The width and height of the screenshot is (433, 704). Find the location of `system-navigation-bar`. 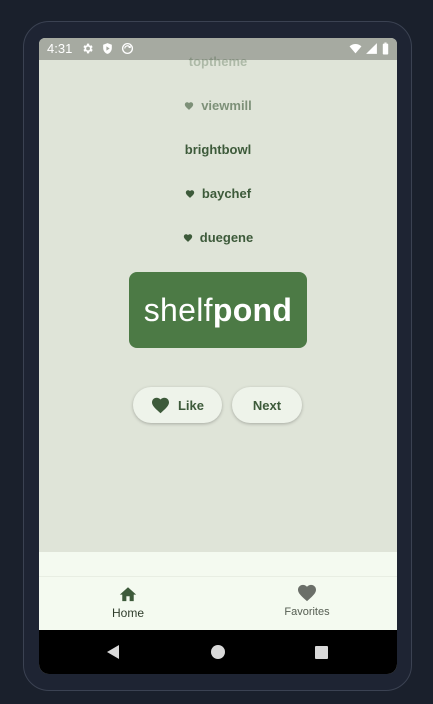

system-navigation-bar is located at coordinates (218, 652).